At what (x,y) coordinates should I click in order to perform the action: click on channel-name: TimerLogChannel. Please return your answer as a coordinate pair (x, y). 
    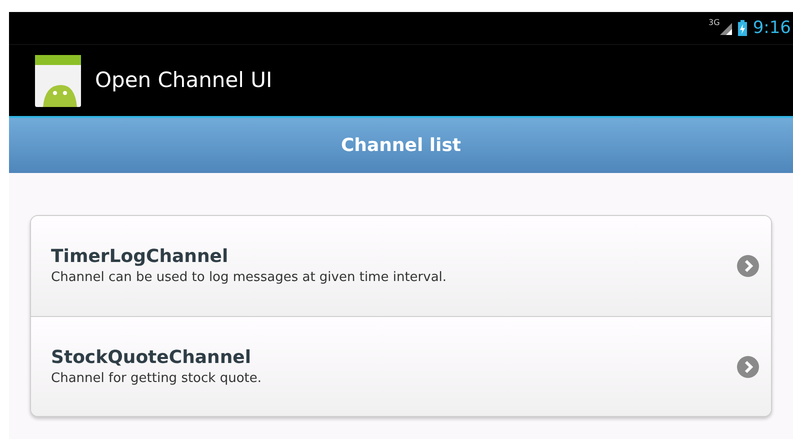
    Looking at the image, I should click on (140, 257).